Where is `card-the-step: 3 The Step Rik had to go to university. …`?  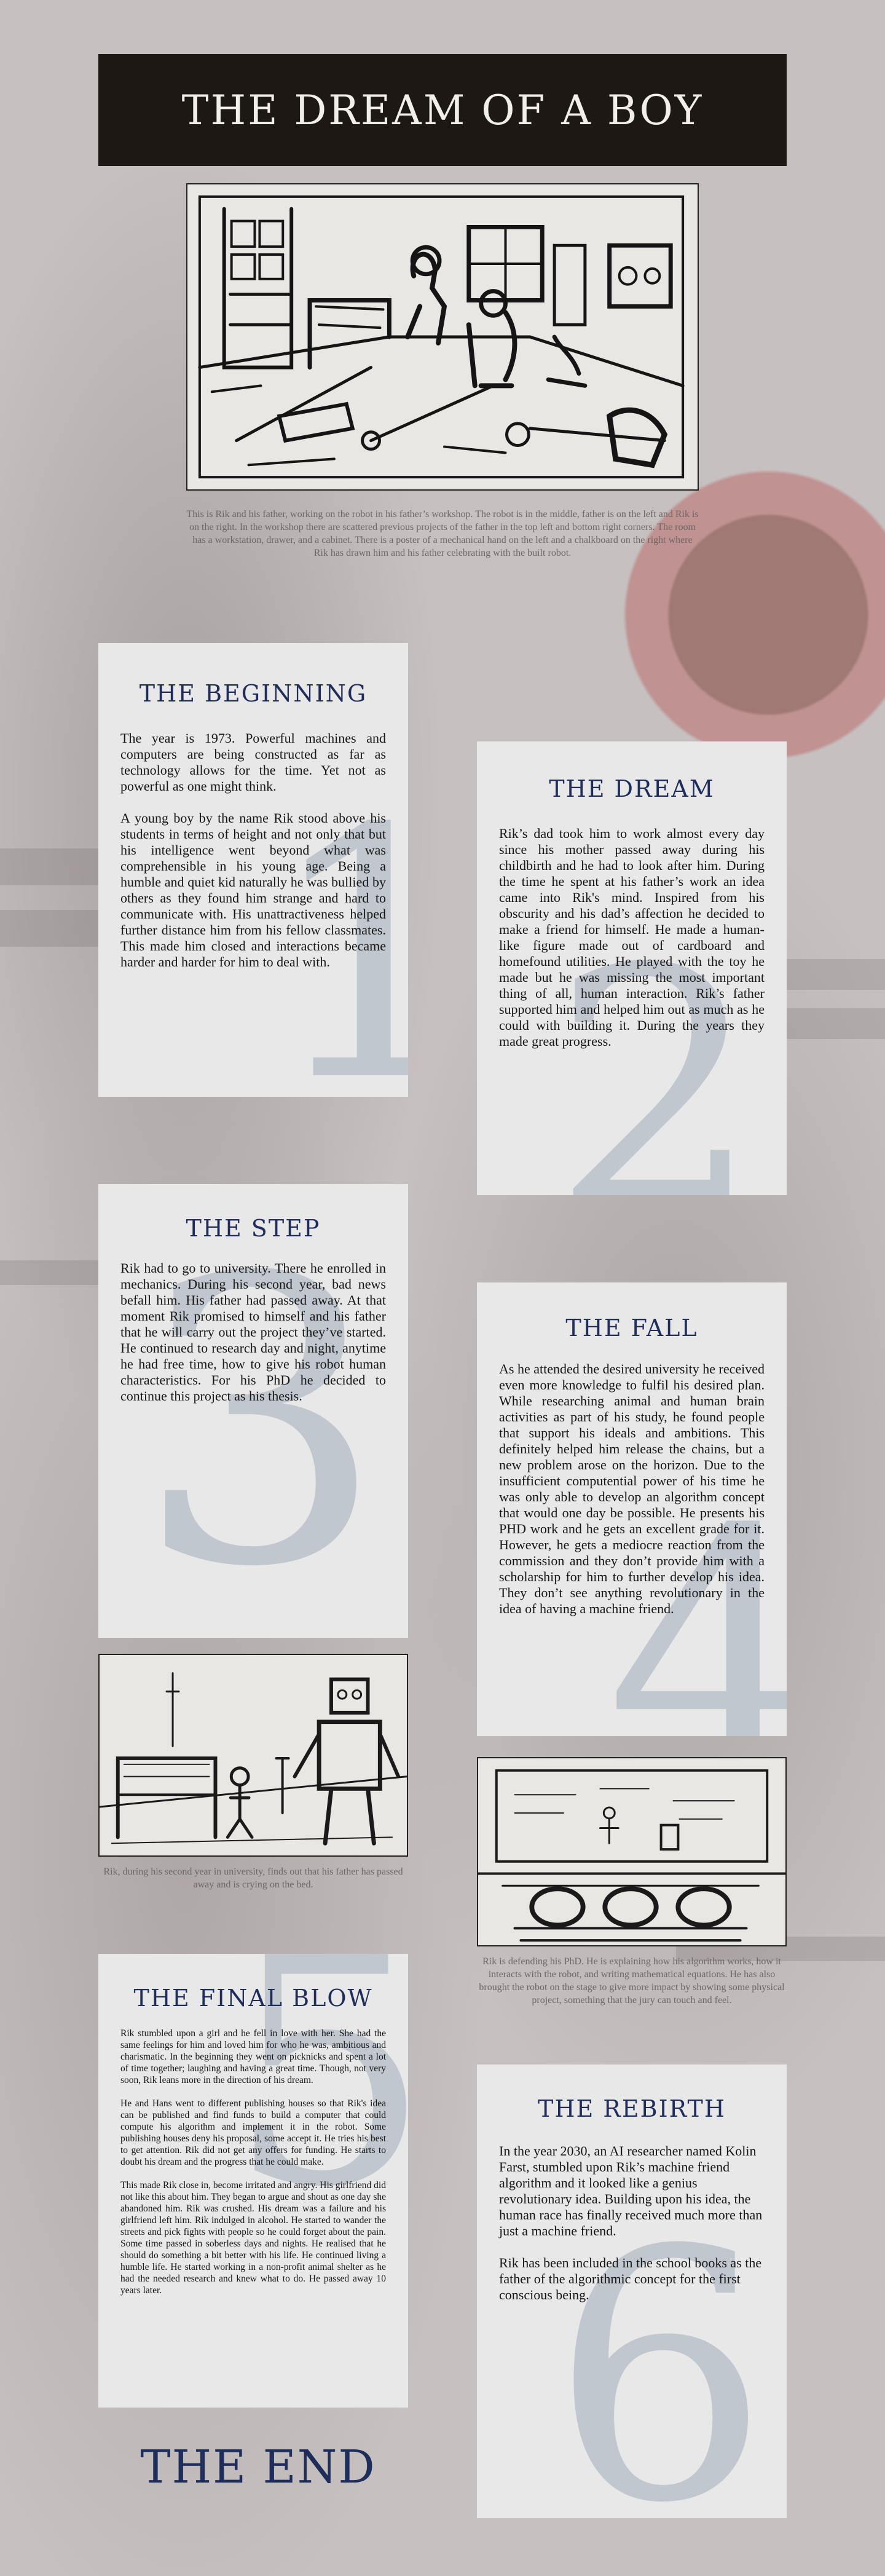 card-the-step: 3 The Step Rik had to go to university. … is located at coordinates (253, 1411).